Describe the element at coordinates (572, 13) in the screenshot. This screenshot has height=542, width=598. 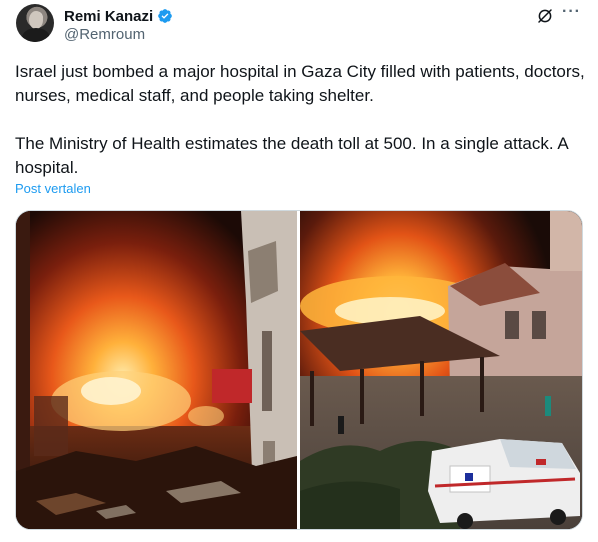
I see `more-icon: ···` at that location.